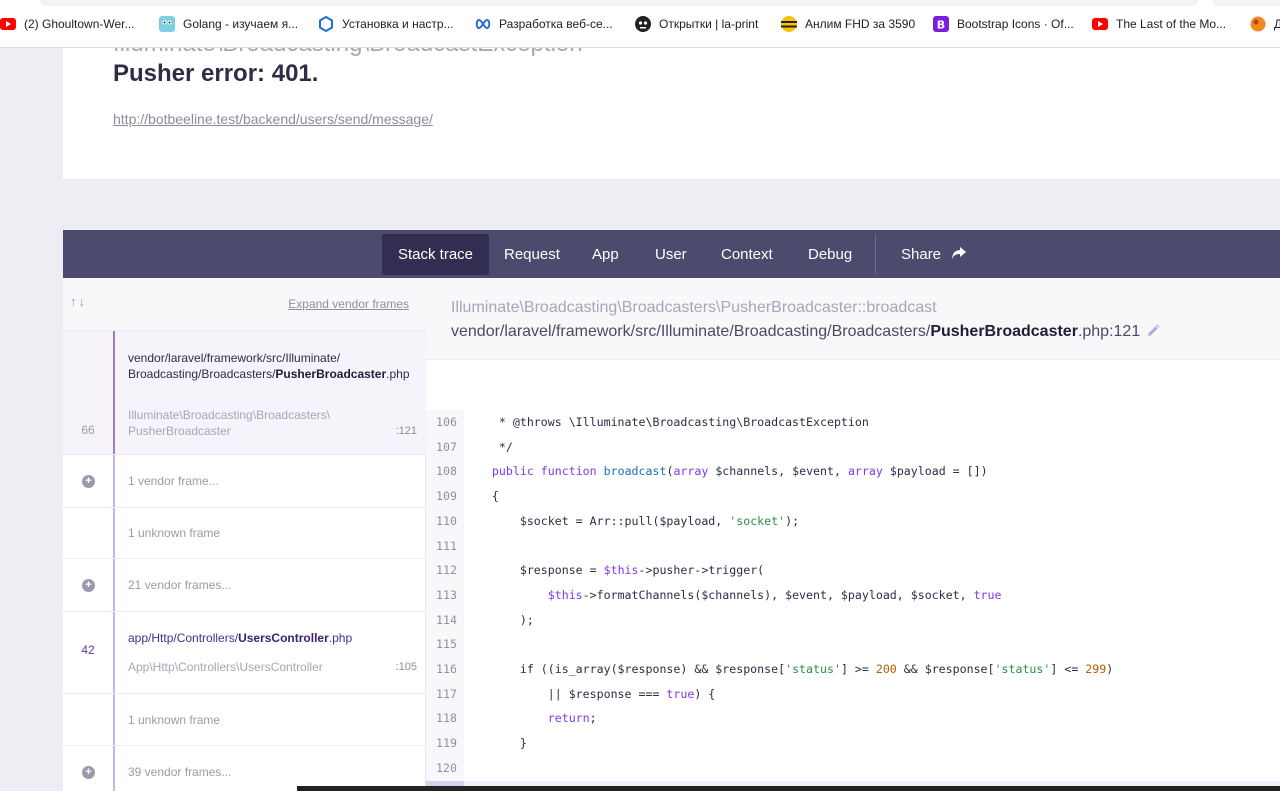 Image resolution: width=1280 pixels, height=791 pixels. Describe the element at coordinates (240, 638) in the screenshot. I see `frame-file: app/Http/Controllers/UsersController.php` at that location.